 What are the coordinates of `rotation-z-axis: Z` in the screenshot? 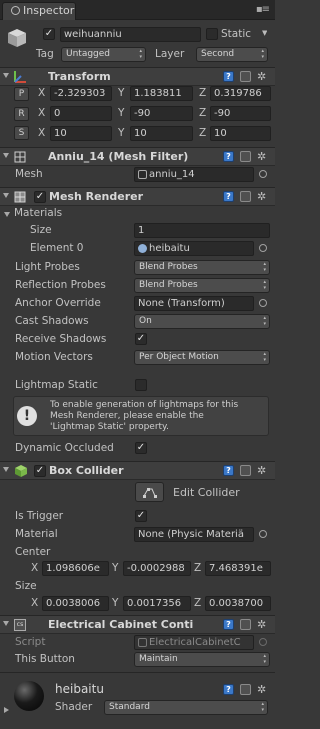 It's located at (202, 113).